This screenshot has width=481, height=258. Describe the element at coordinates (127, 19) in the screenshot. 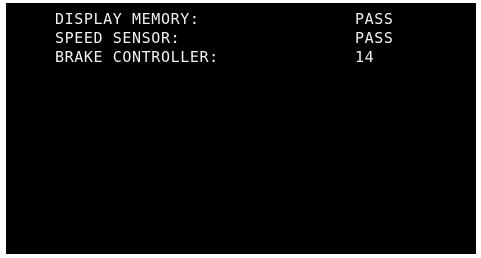

I see `display-memory-label: DISPLAY MEMORY:` at that location.